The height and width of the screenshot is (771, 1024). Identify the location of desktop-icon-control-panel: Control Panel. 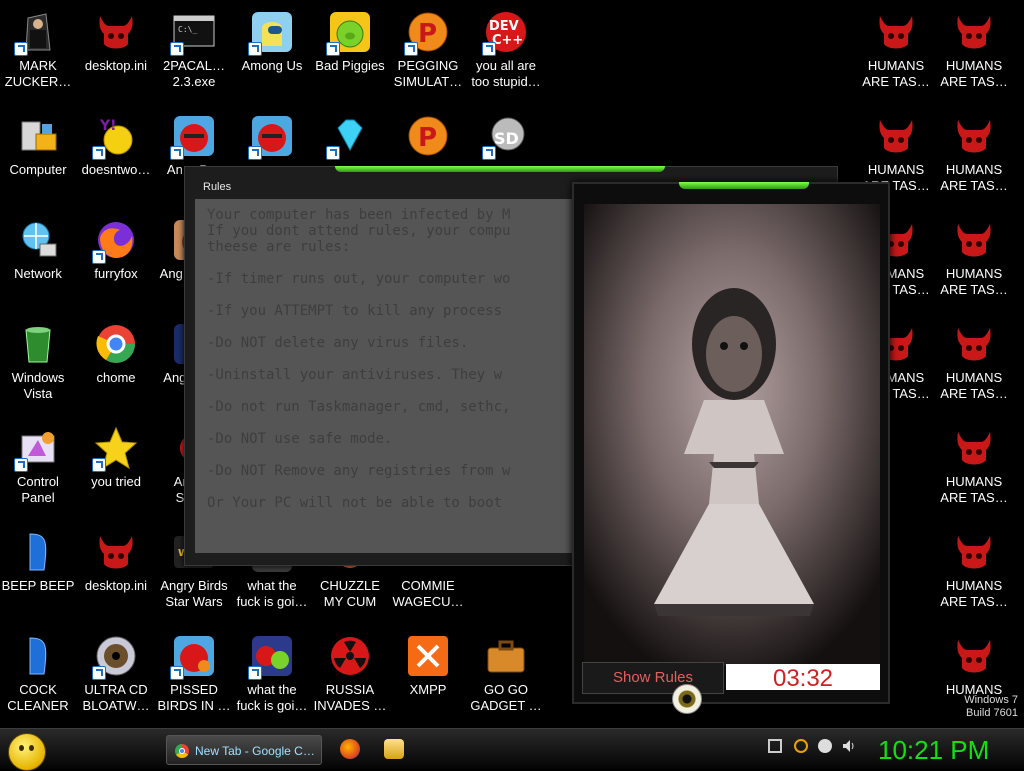
(38, 463).